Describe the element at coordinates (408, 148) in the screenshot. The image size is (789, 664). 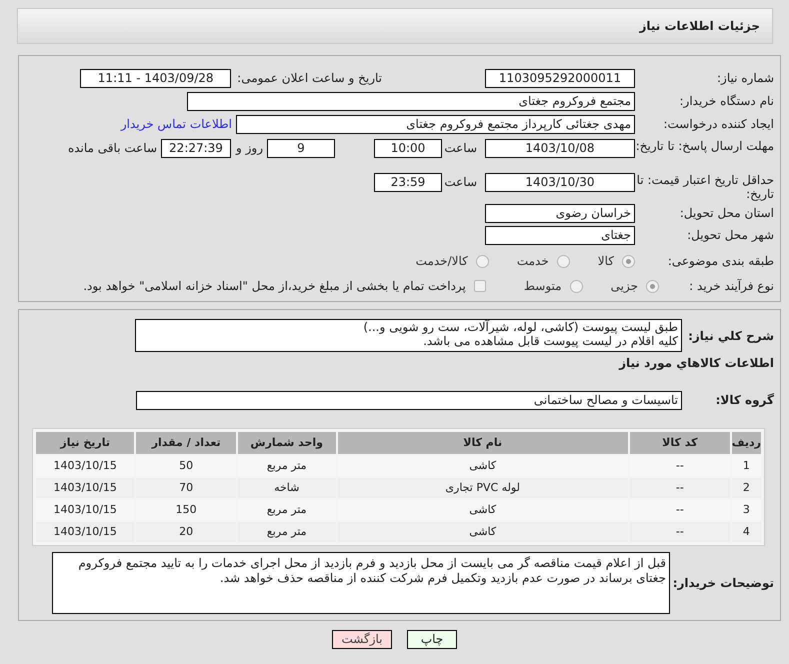
I see `text-field: 10:00` at that location.